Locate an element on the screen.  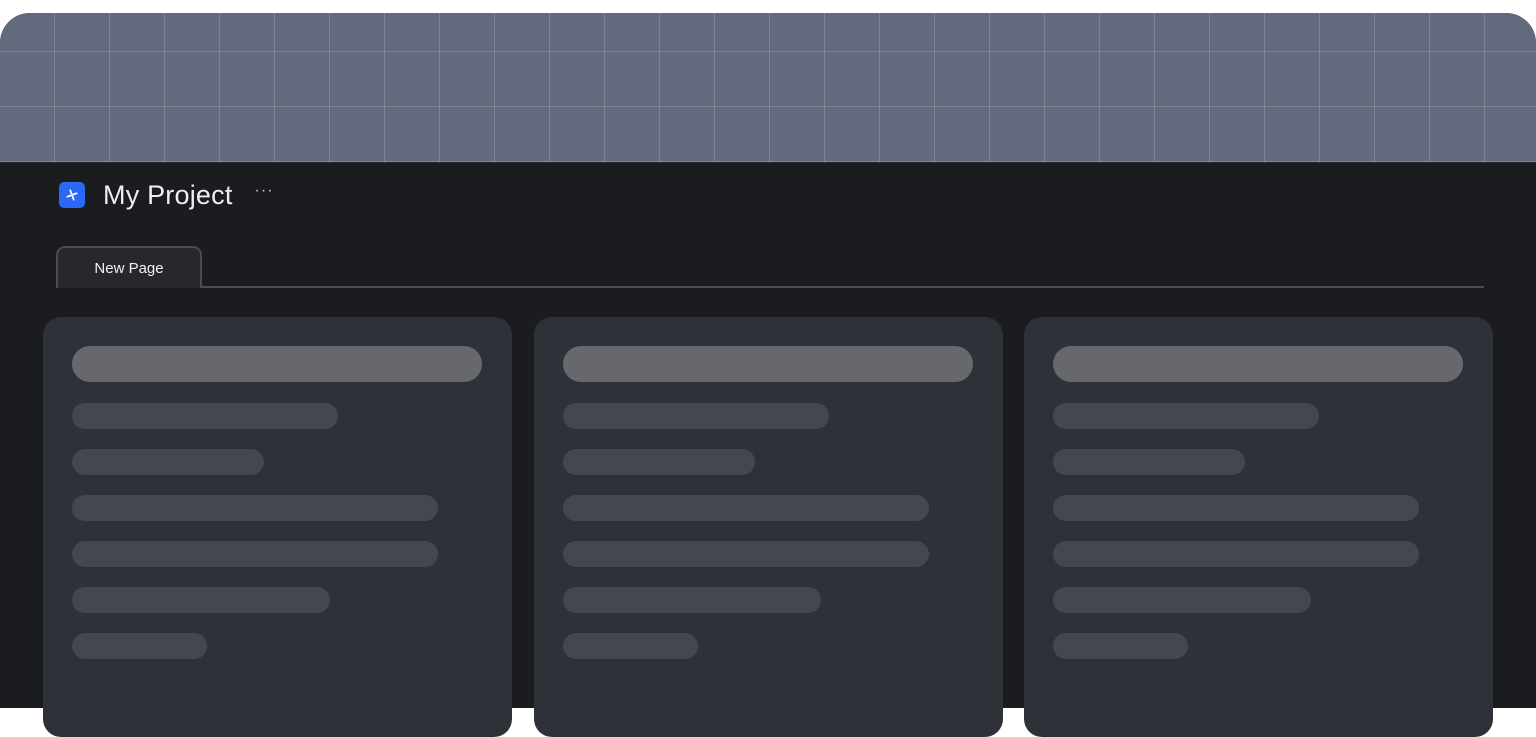
project-header: My Project ··· is located at coordinates (166, 195).